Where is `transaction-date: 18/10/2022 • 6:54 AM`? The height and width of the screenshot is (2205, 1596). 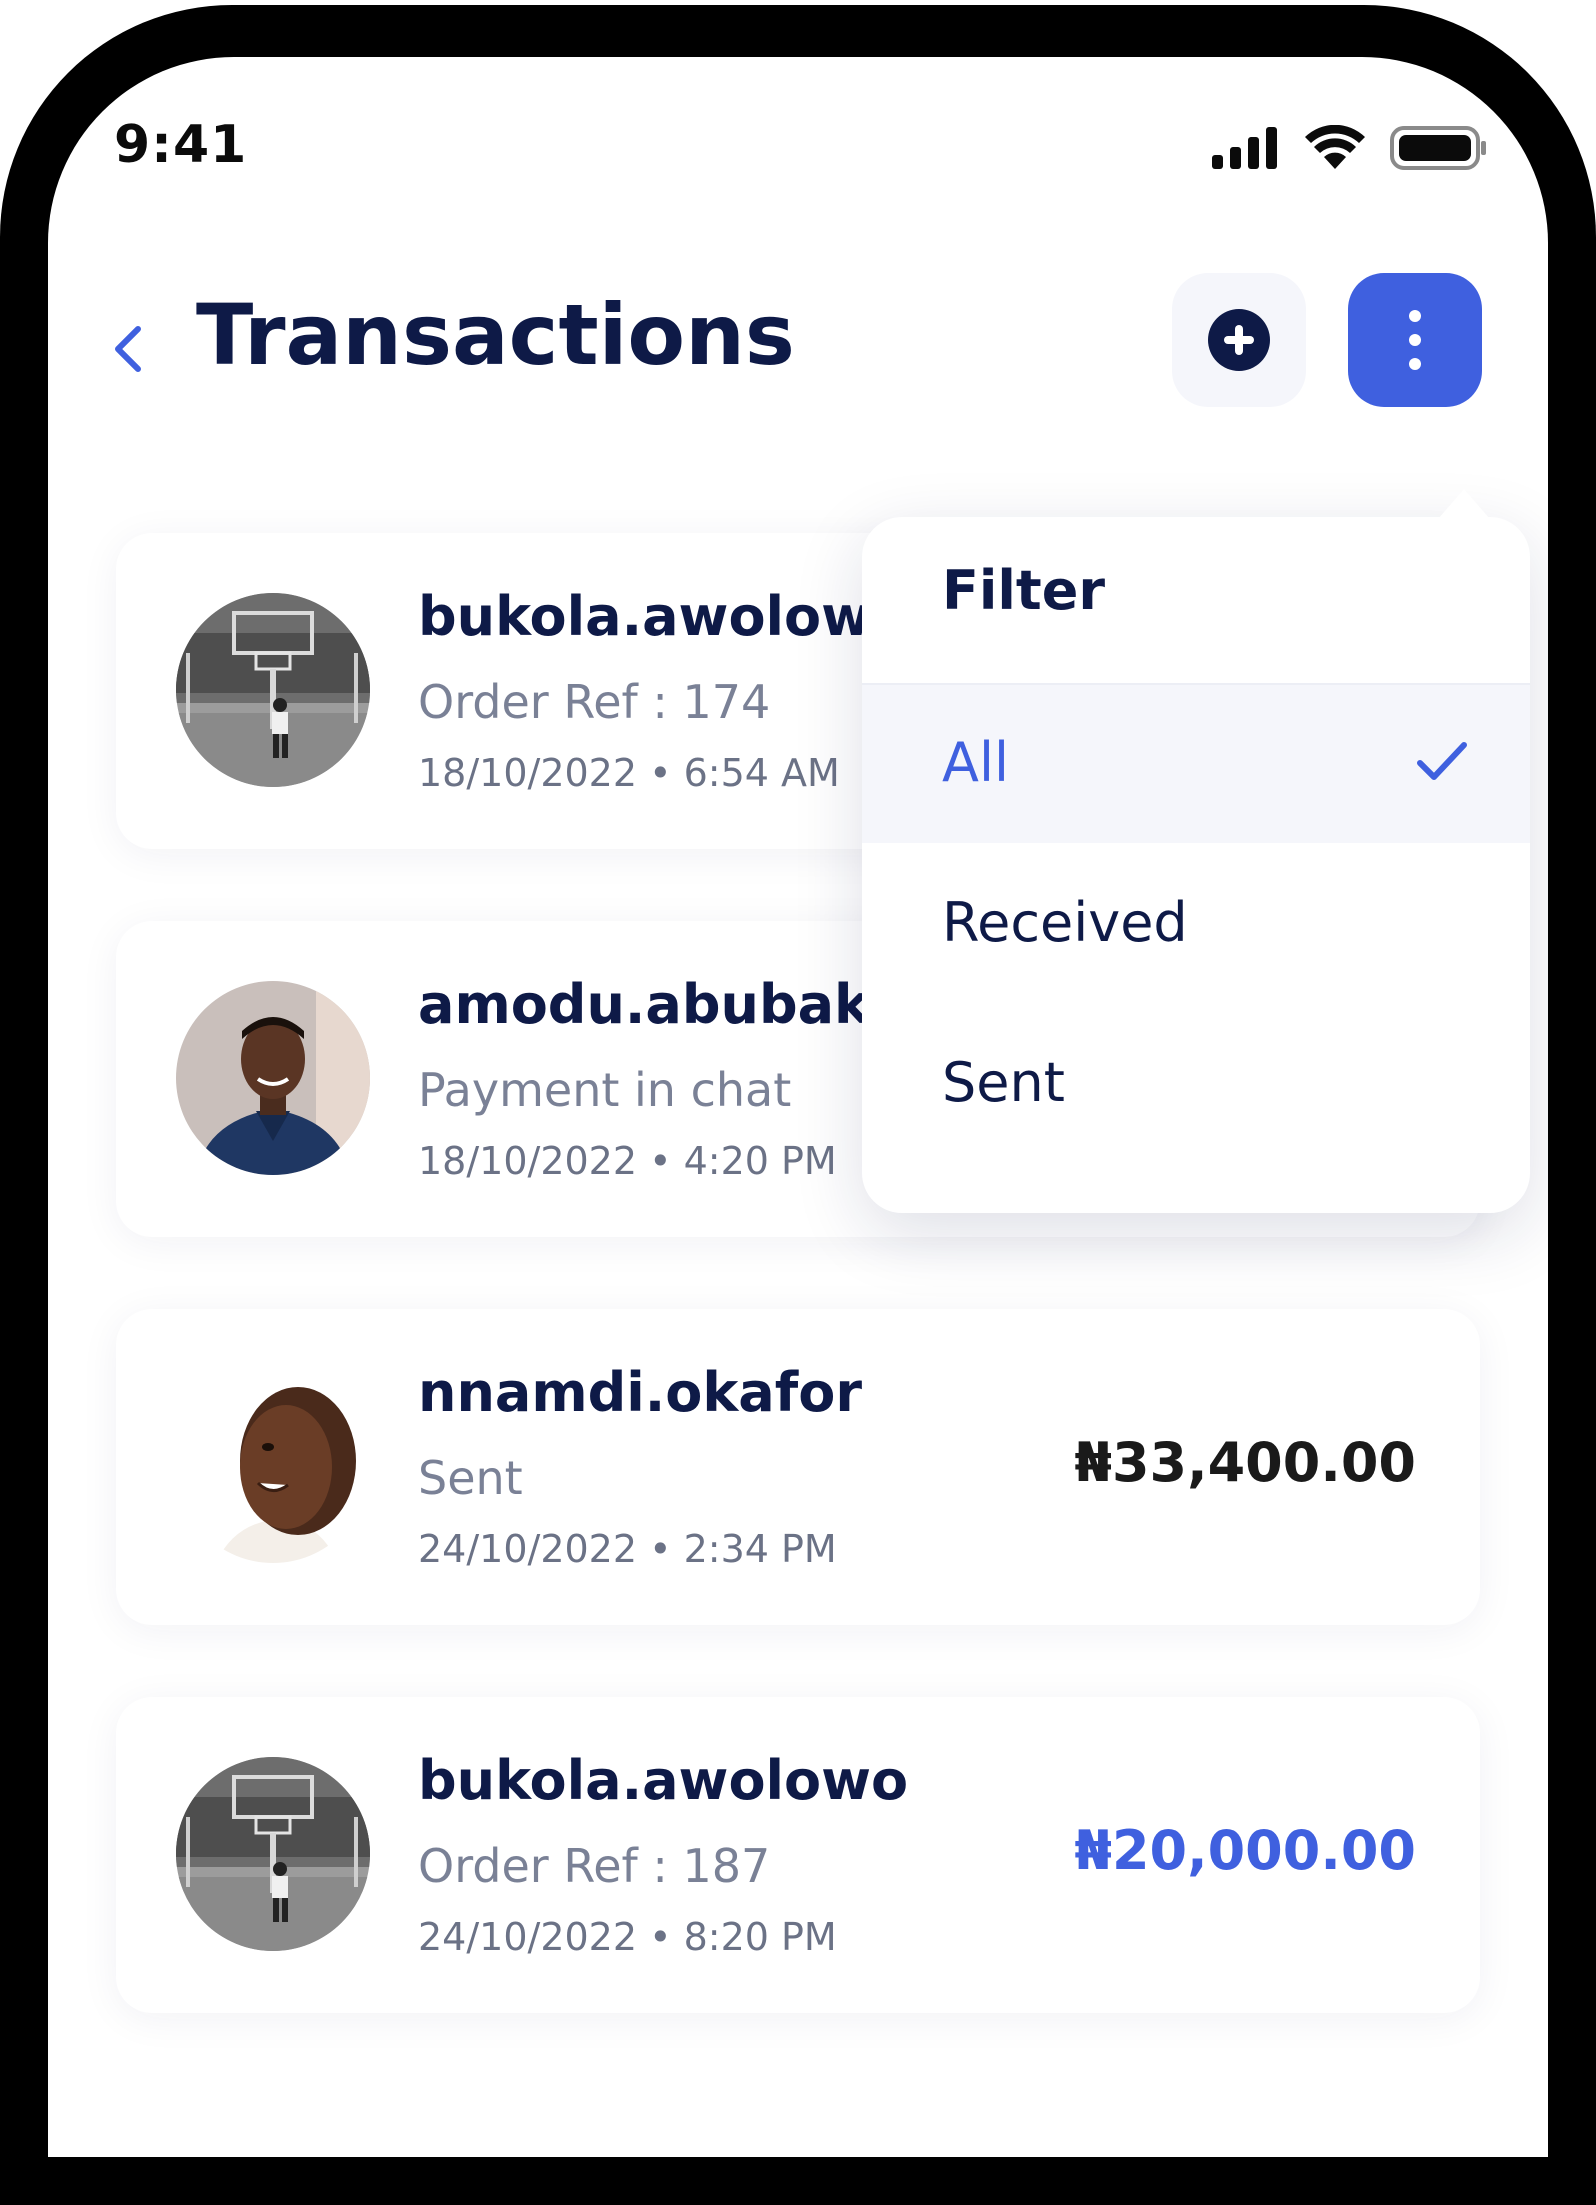 transaction-date: 18/10/2022 • 6:54 AM is located at coordinates (629, 773).